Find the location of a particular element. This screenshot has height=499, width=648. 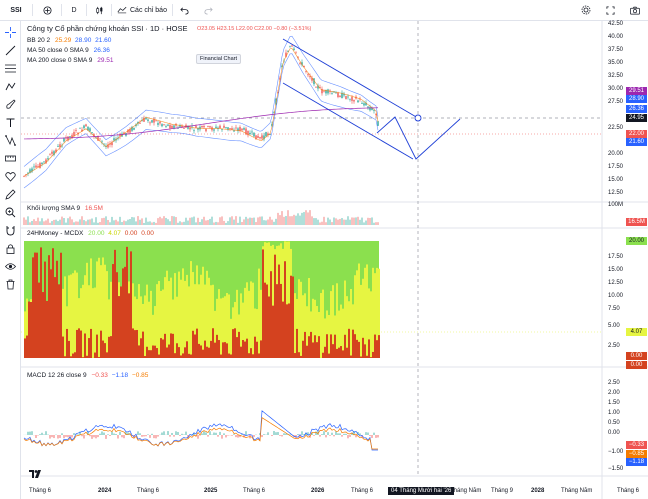

bb-legend: BB 20 2 25.29 28.90 21.60 is located at coordinates (69, 40).